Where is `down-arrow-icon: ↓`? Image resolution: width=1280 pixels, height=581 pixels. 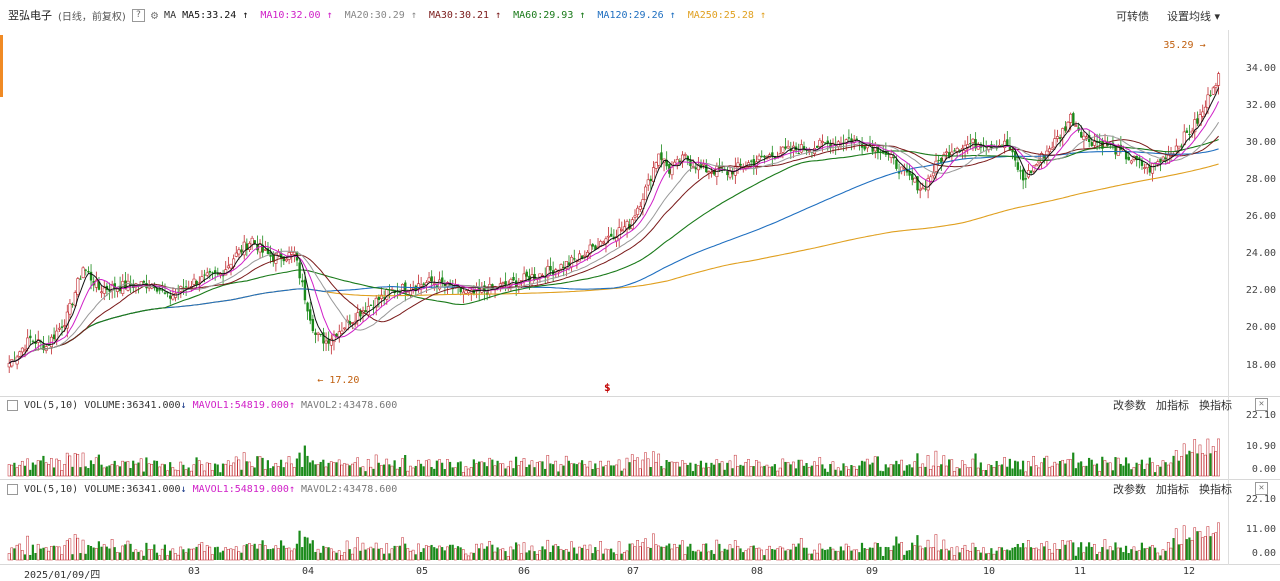 down-arrow-icon: ↓ is located at coordinates (183, 489).